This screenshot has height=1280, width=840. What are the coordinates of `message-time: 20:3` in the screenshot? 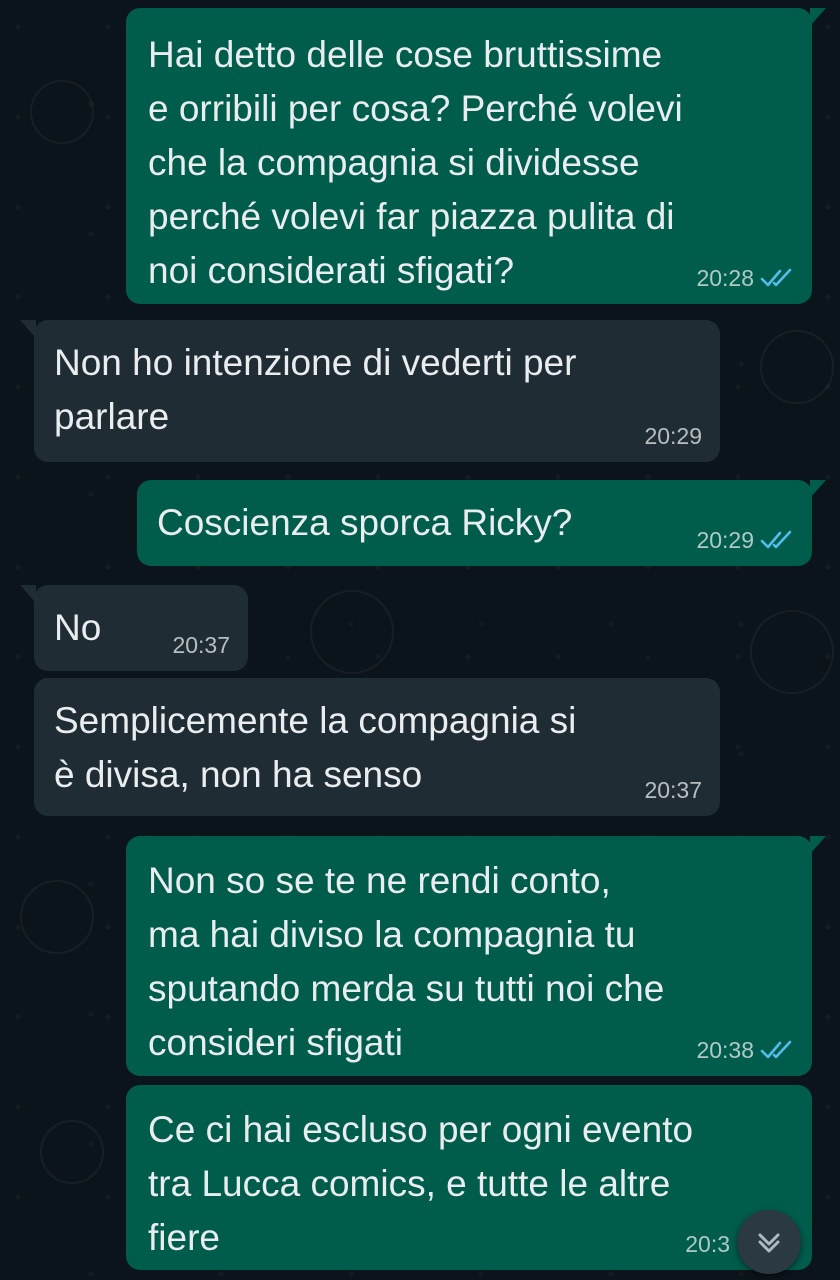 It's located at (707, 1244).